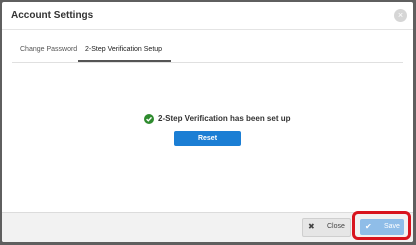 The height and width of the screenshot is (245, 416). Describe the element at coordinates (124, 61) in the screenshot. I see `active-tab-indicator` at that location.